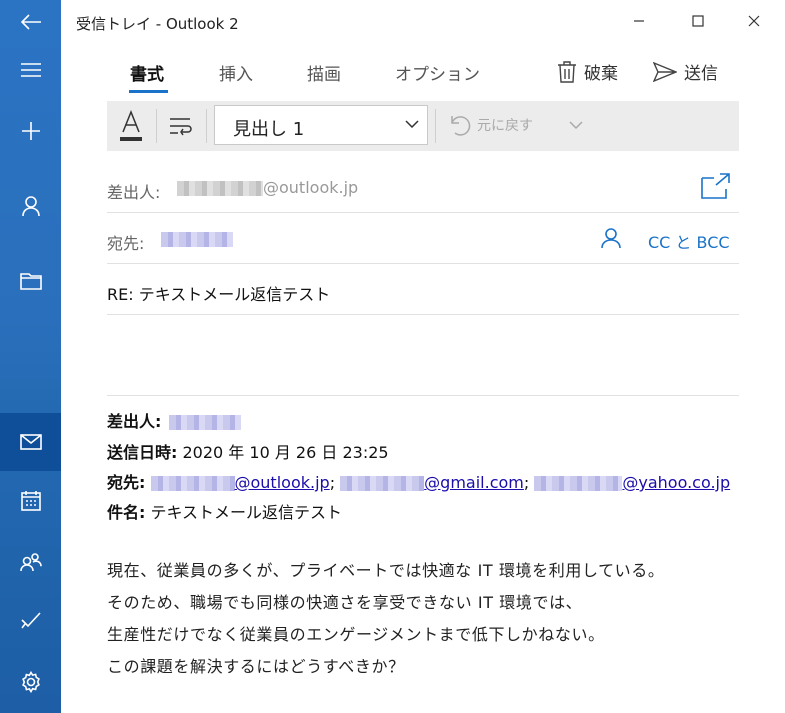  What do you see at coordinates (423, 238) in the screenshot?
I see `to-row: 宛先: CC と BCC` at bounding box center [423, 238].